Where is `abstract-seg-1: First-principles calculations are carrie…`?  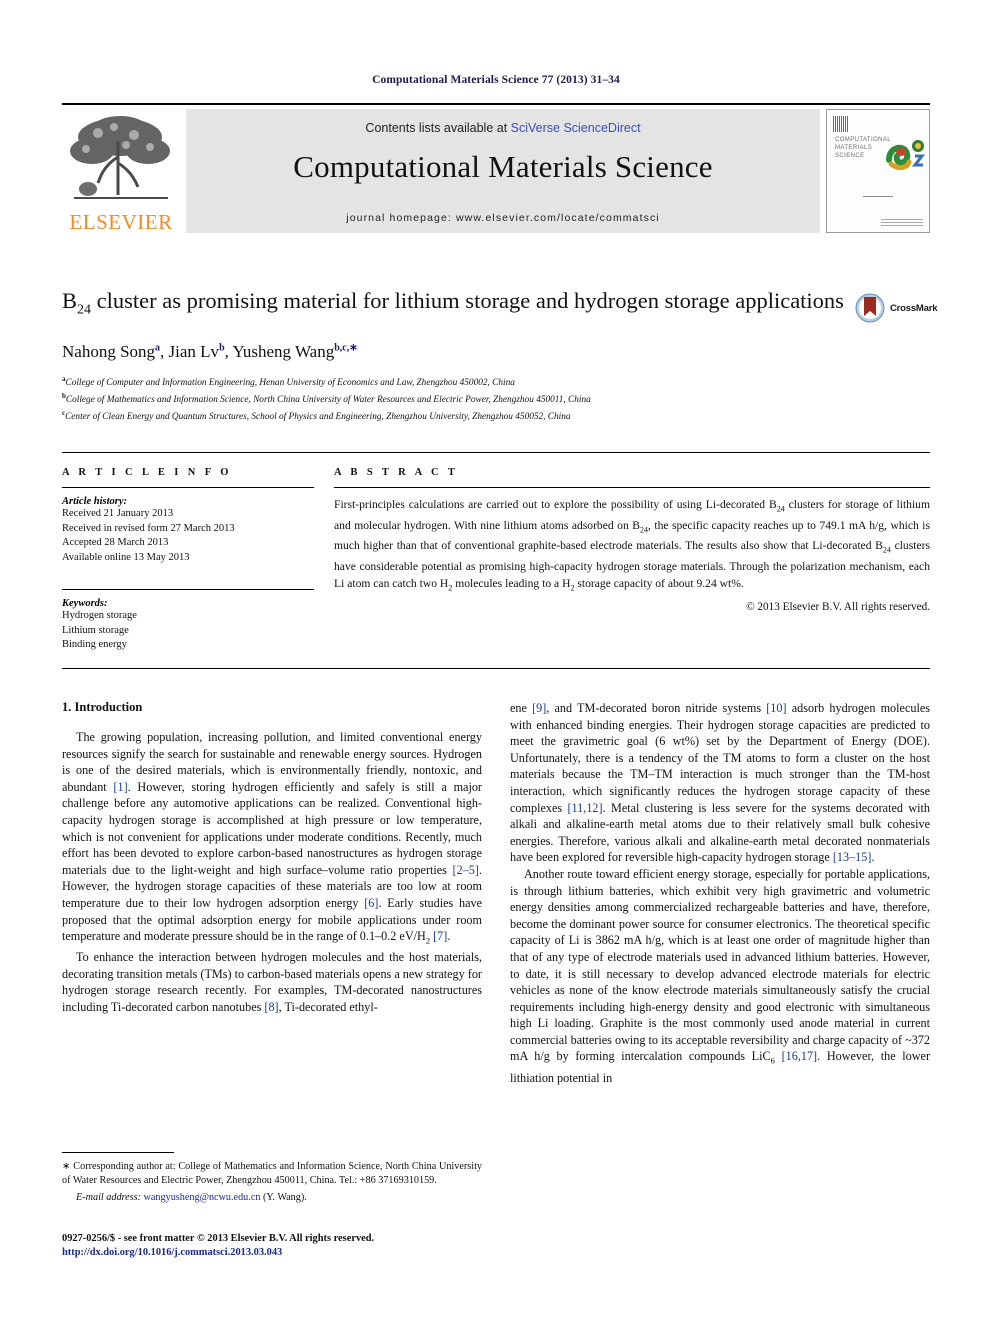 abstract-seg-1: First-principles calculations are carrie… is located at coordinates (555, 504).